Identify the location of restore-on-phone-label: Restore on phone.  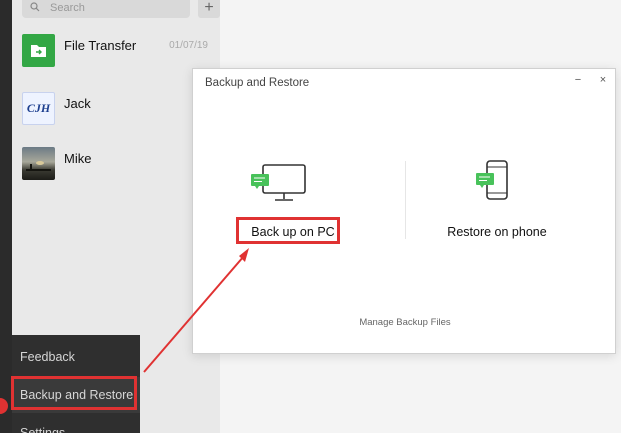
(497, 232).